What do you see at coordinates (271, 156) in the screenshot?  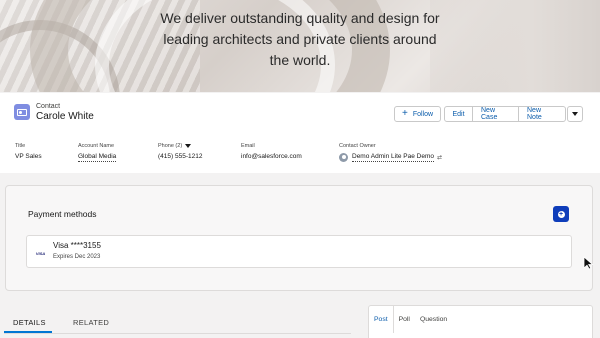 I see `email-link: info@salesforce.com` at bounding box center [271, 156].